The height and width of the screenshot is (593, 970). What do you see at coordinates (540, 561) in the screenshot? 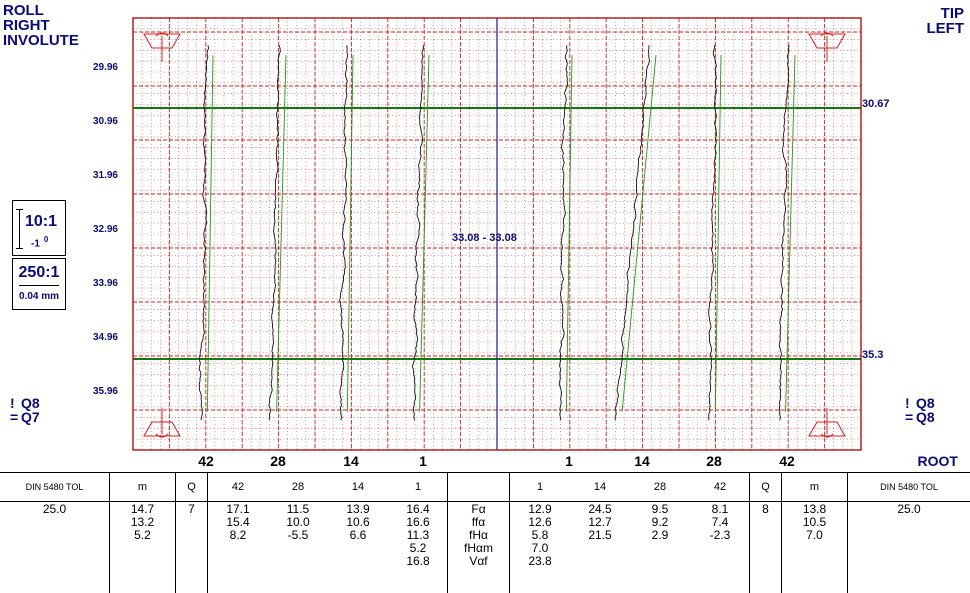
I see `cell: 23.8` at bounding box center [540, 561].